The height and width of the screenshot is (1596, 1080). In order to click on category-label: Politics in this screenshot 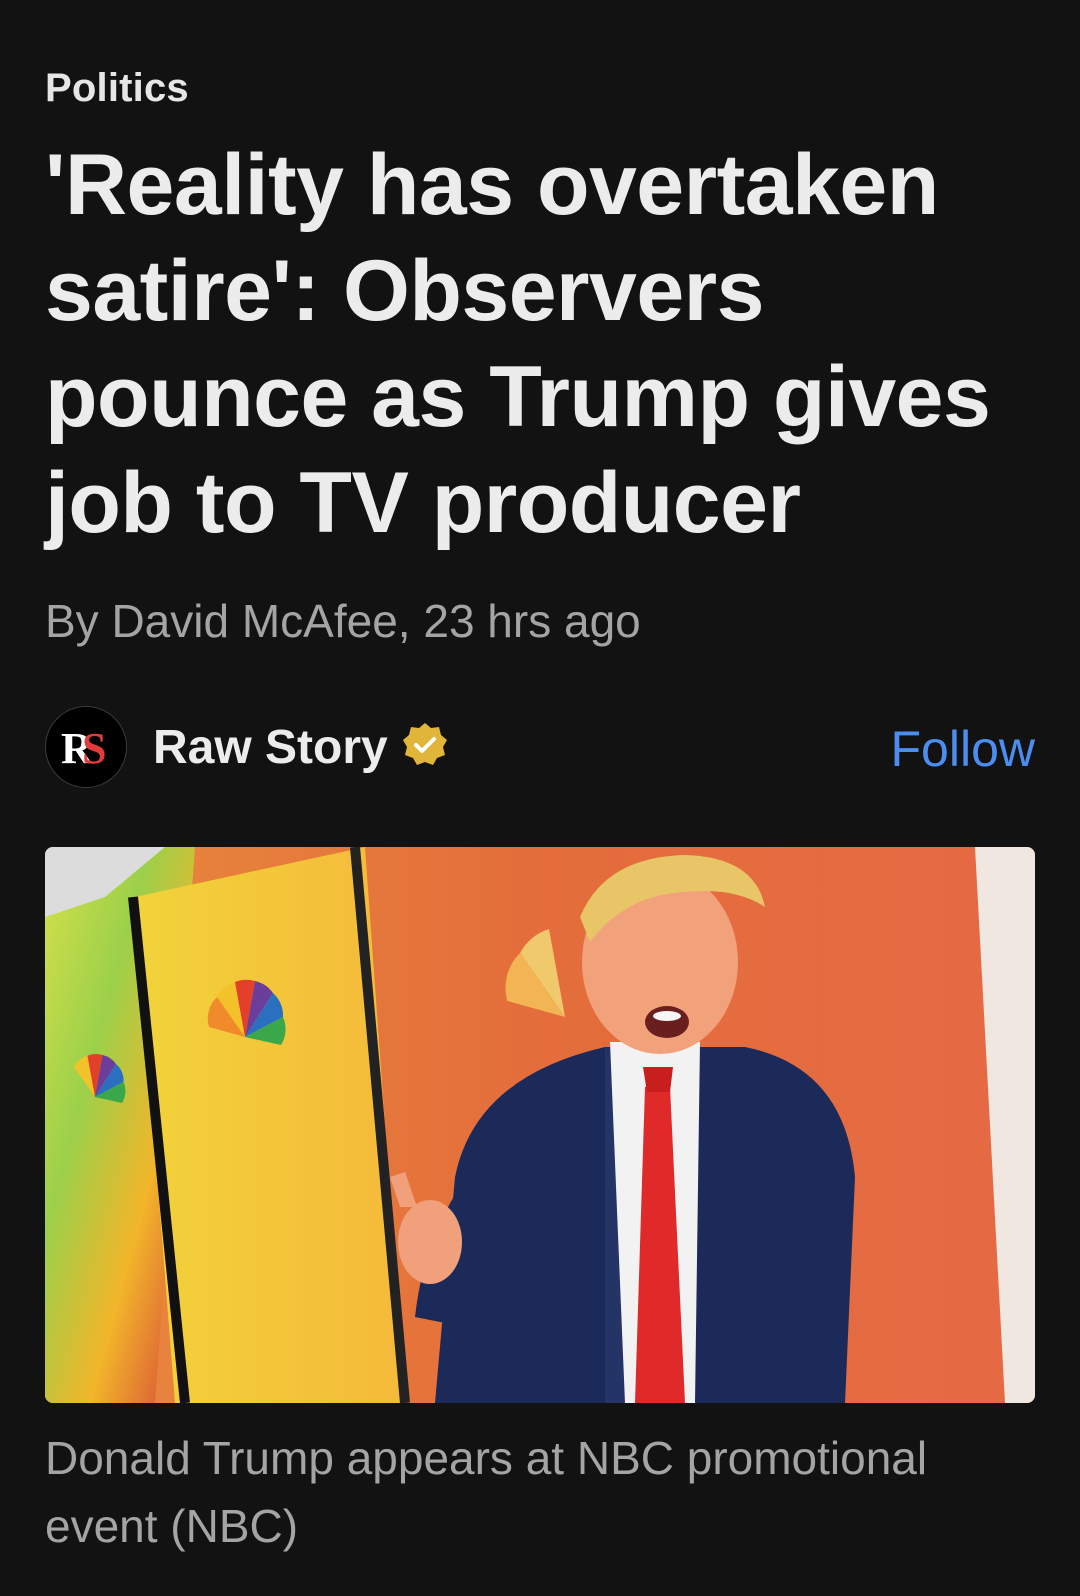, I will do `click(117, 88)`.